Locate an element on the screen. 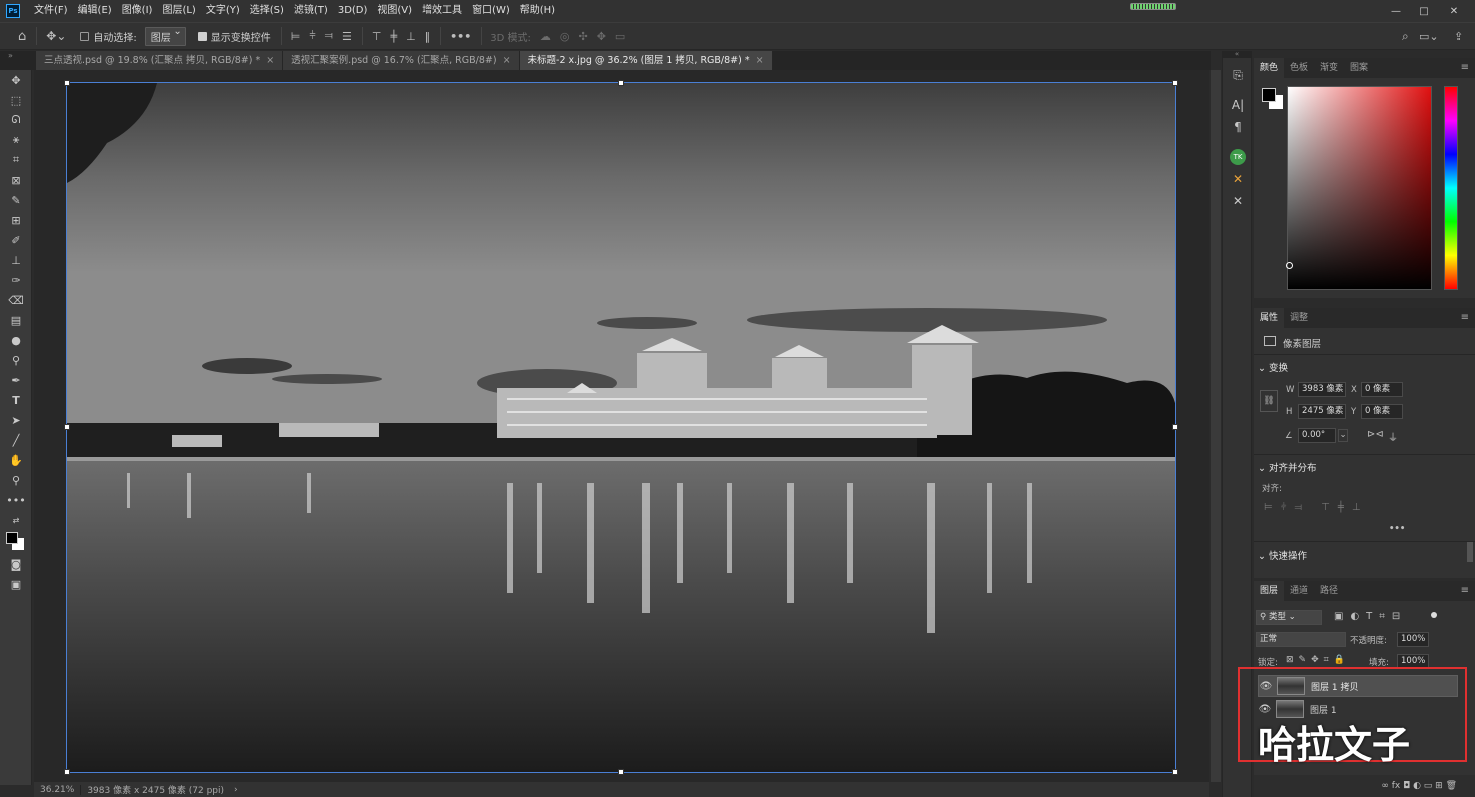 The width and height of the screenshot is (1475, 797). hue-slider is located at coordinates (1451, 188).